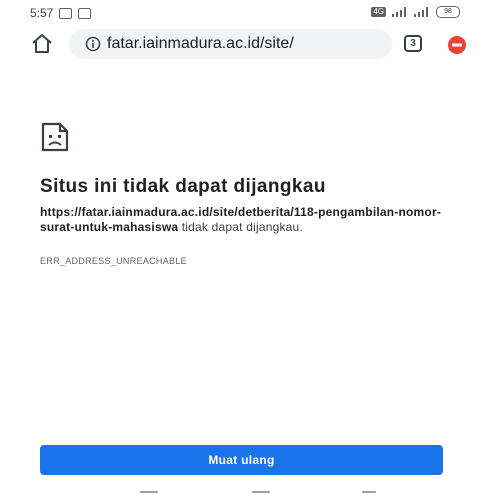  I want to click on error-title: Situs ini tidak dapat dijangkau, so click(183, 186).